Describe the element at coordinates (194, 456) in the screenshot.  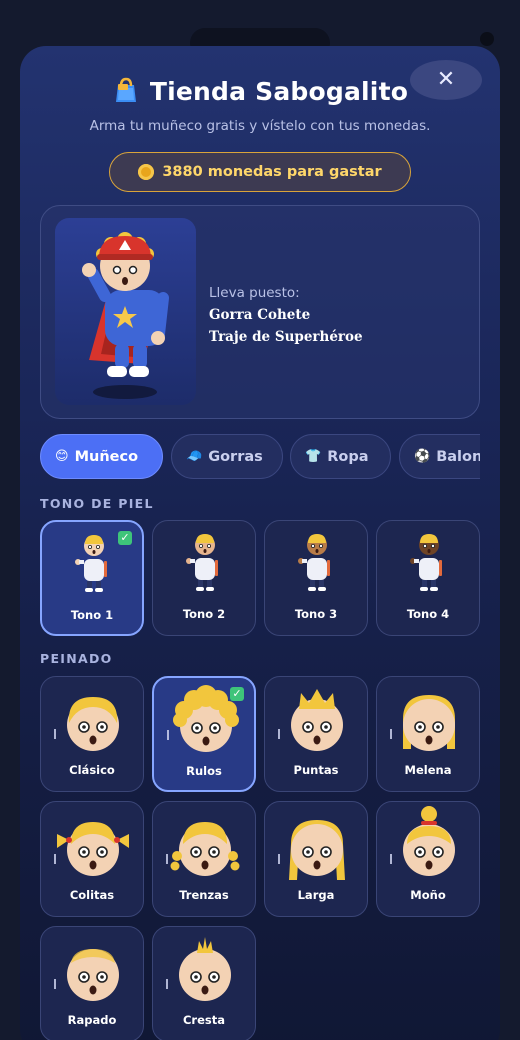
I see `cap-icon: 🧢` at that location.